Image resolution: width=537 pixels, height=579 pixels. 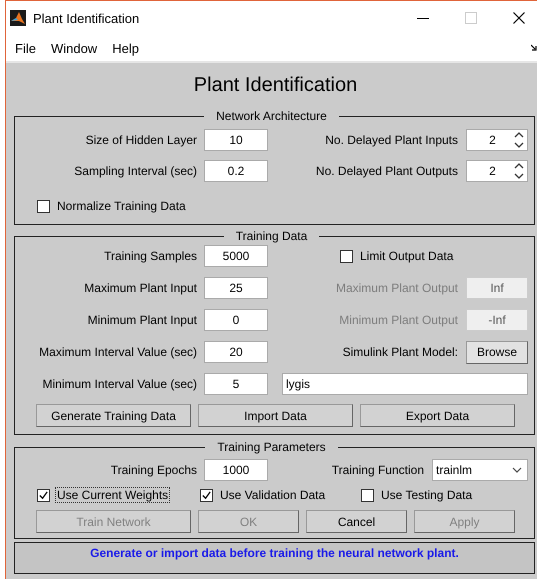 What do you see at coordinates (236, 171) in the screenshot?
I see `input-field: 0.2` at bounding box center [236, 171].